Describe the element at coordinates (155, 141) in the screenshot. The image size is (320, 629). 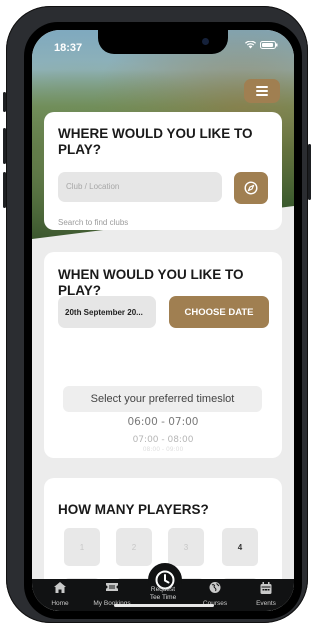
I see `where-title: WHERE WOULD YOU LIKE TO PLAY?` at that location.